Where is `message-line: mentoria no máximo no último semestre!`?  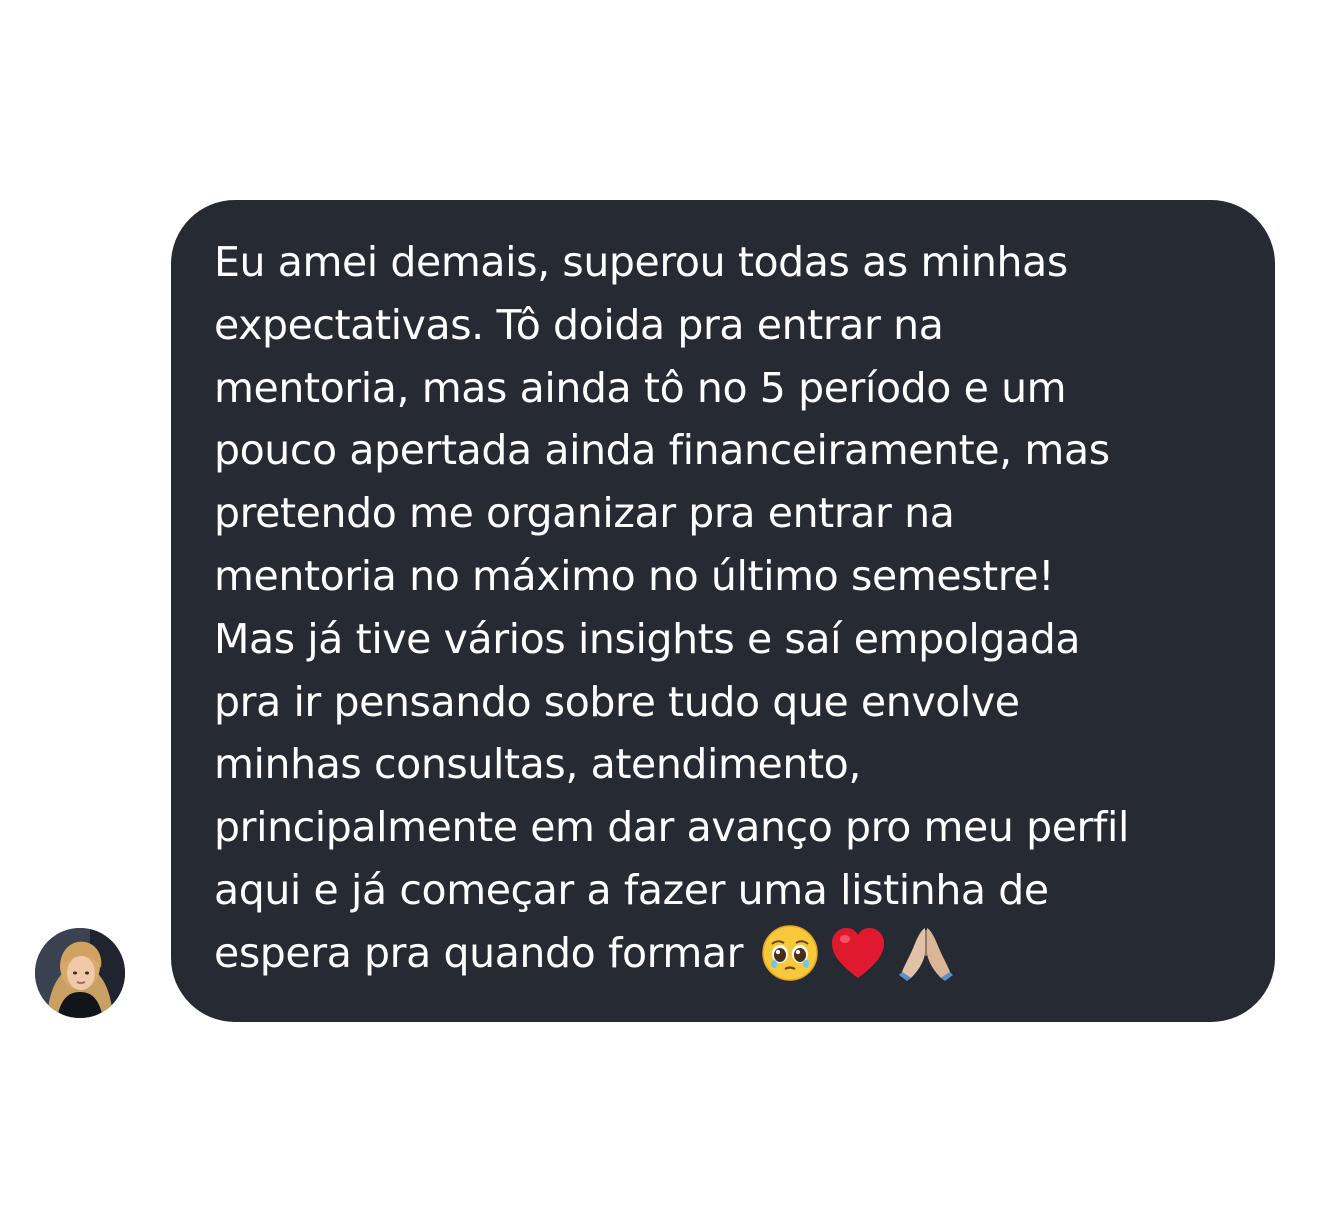
message-line: mentoria no máximo no último semestre! is located at coordinates (634, 575).